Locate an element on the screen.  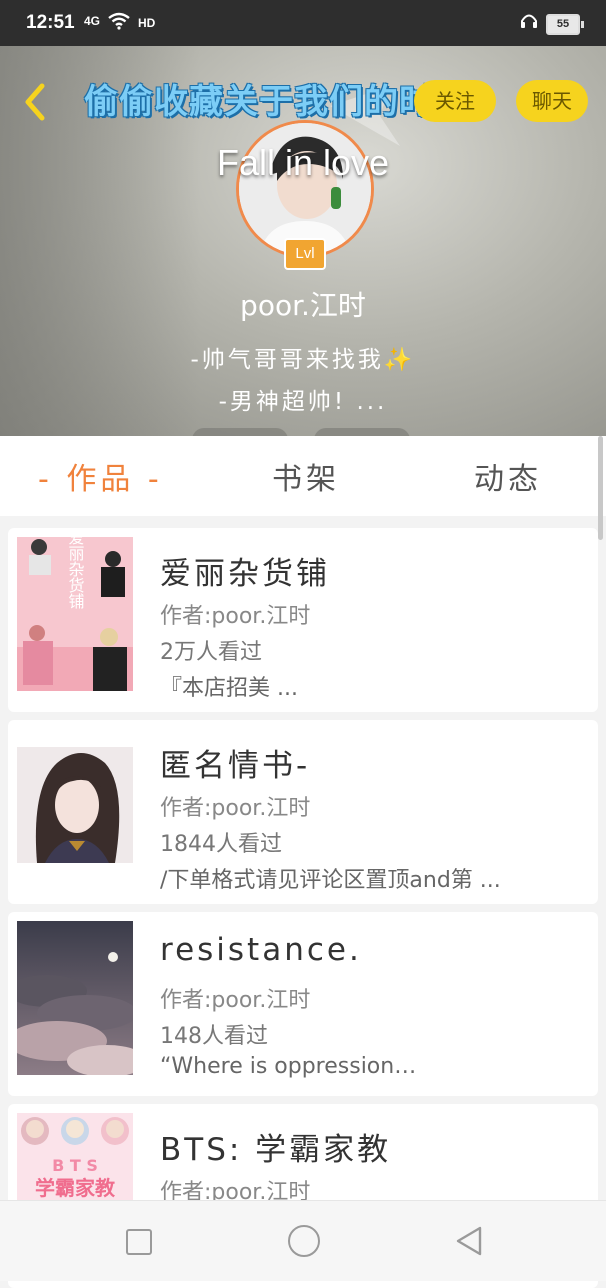
work-views: 1844人看过 is located at coordinates (221, 844).